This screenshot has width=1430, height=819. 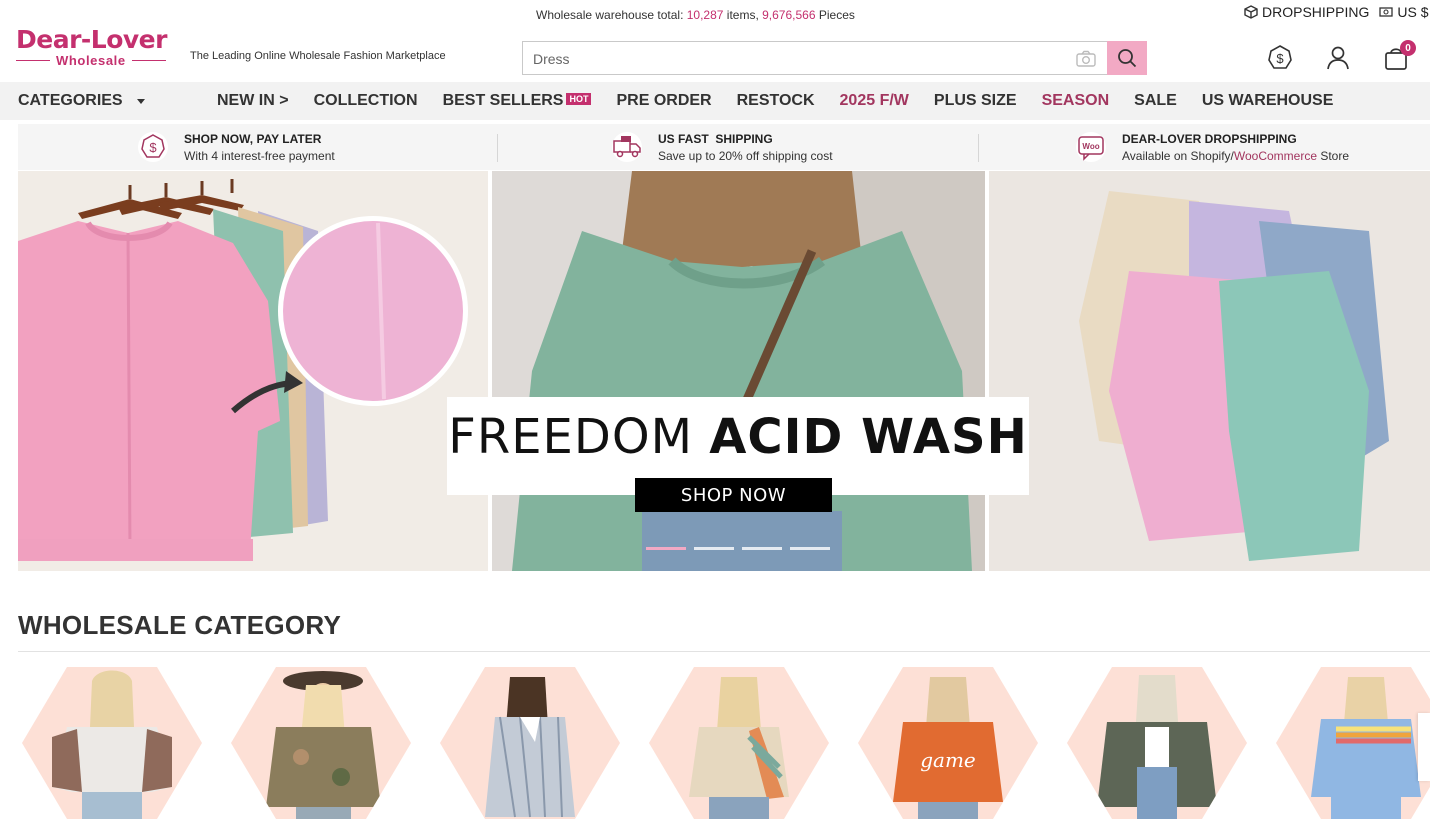 I want to click on section-divider, so click(x=724, y=651).